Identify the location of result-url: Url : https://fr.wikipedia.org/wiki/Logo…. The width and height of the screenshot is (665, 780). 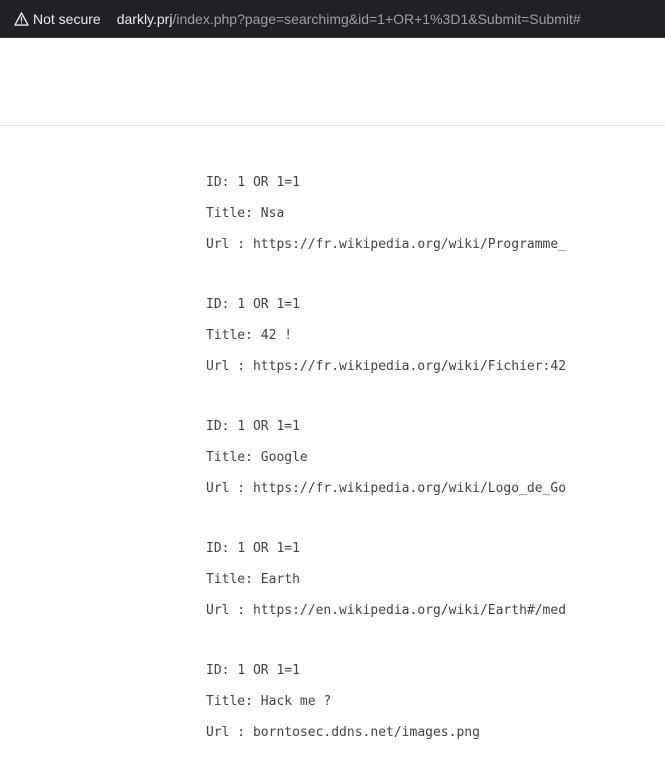
(386, 491).